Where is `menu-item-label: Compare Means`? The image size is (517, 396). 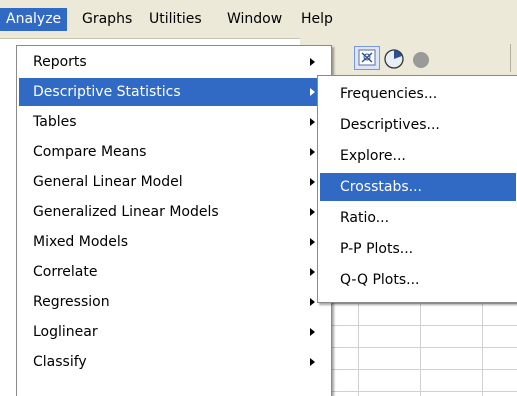 menu-item-label: Compare Means is located at coordinates (90, 152).